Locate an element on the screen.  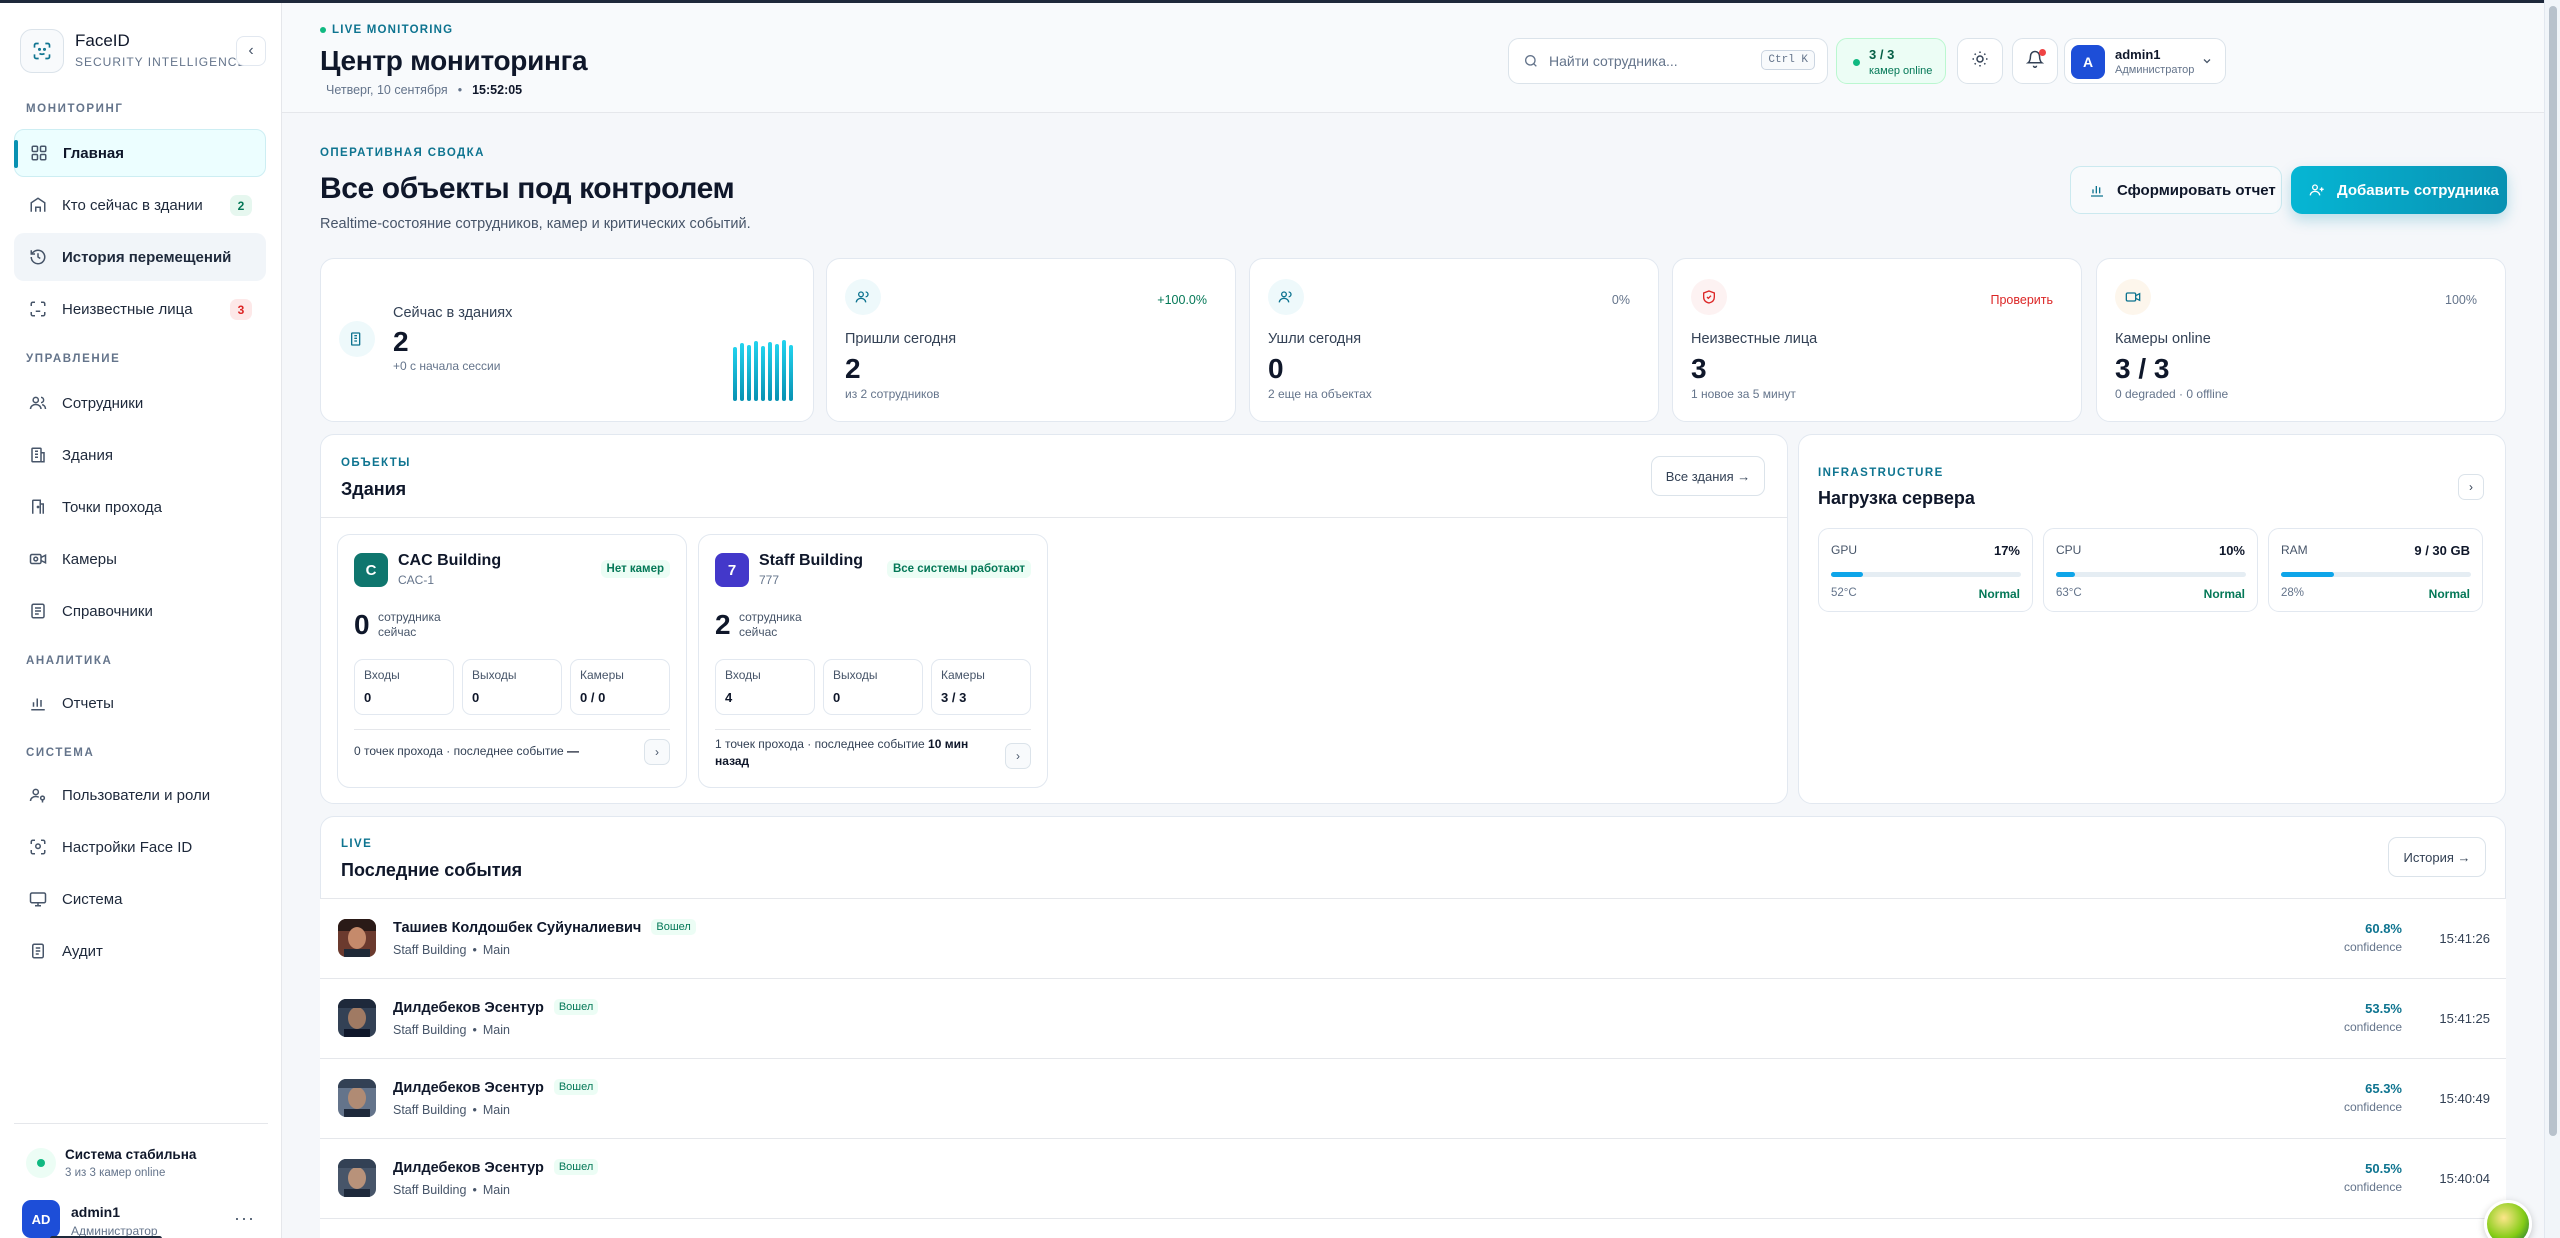
entries-label: Входы is located at coordinates (743, 675).